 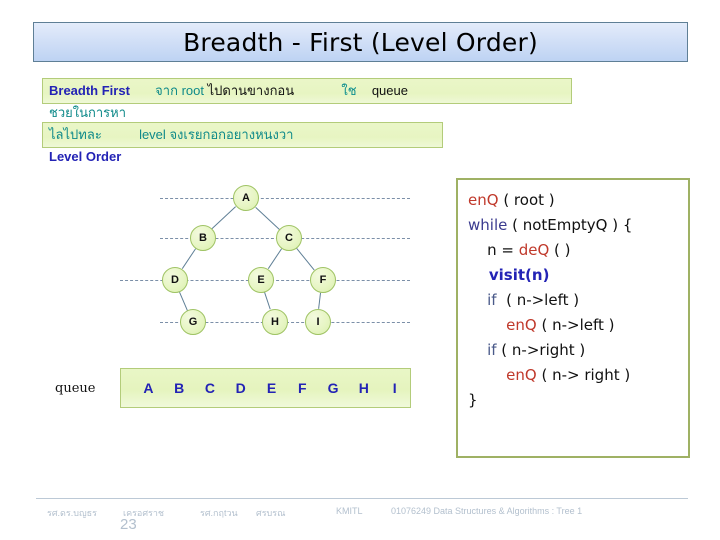 I want to click on code-token: visit(n), so click(x=509, y=275).